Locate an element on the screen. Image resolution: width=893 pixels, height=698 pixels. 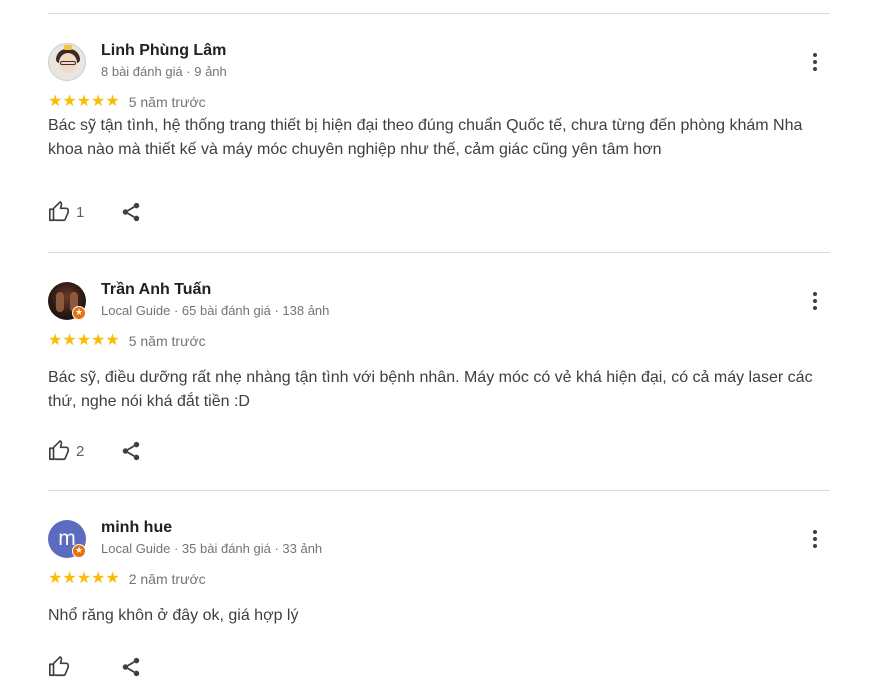
like-count: 1 is located at coordinates (80, 212).